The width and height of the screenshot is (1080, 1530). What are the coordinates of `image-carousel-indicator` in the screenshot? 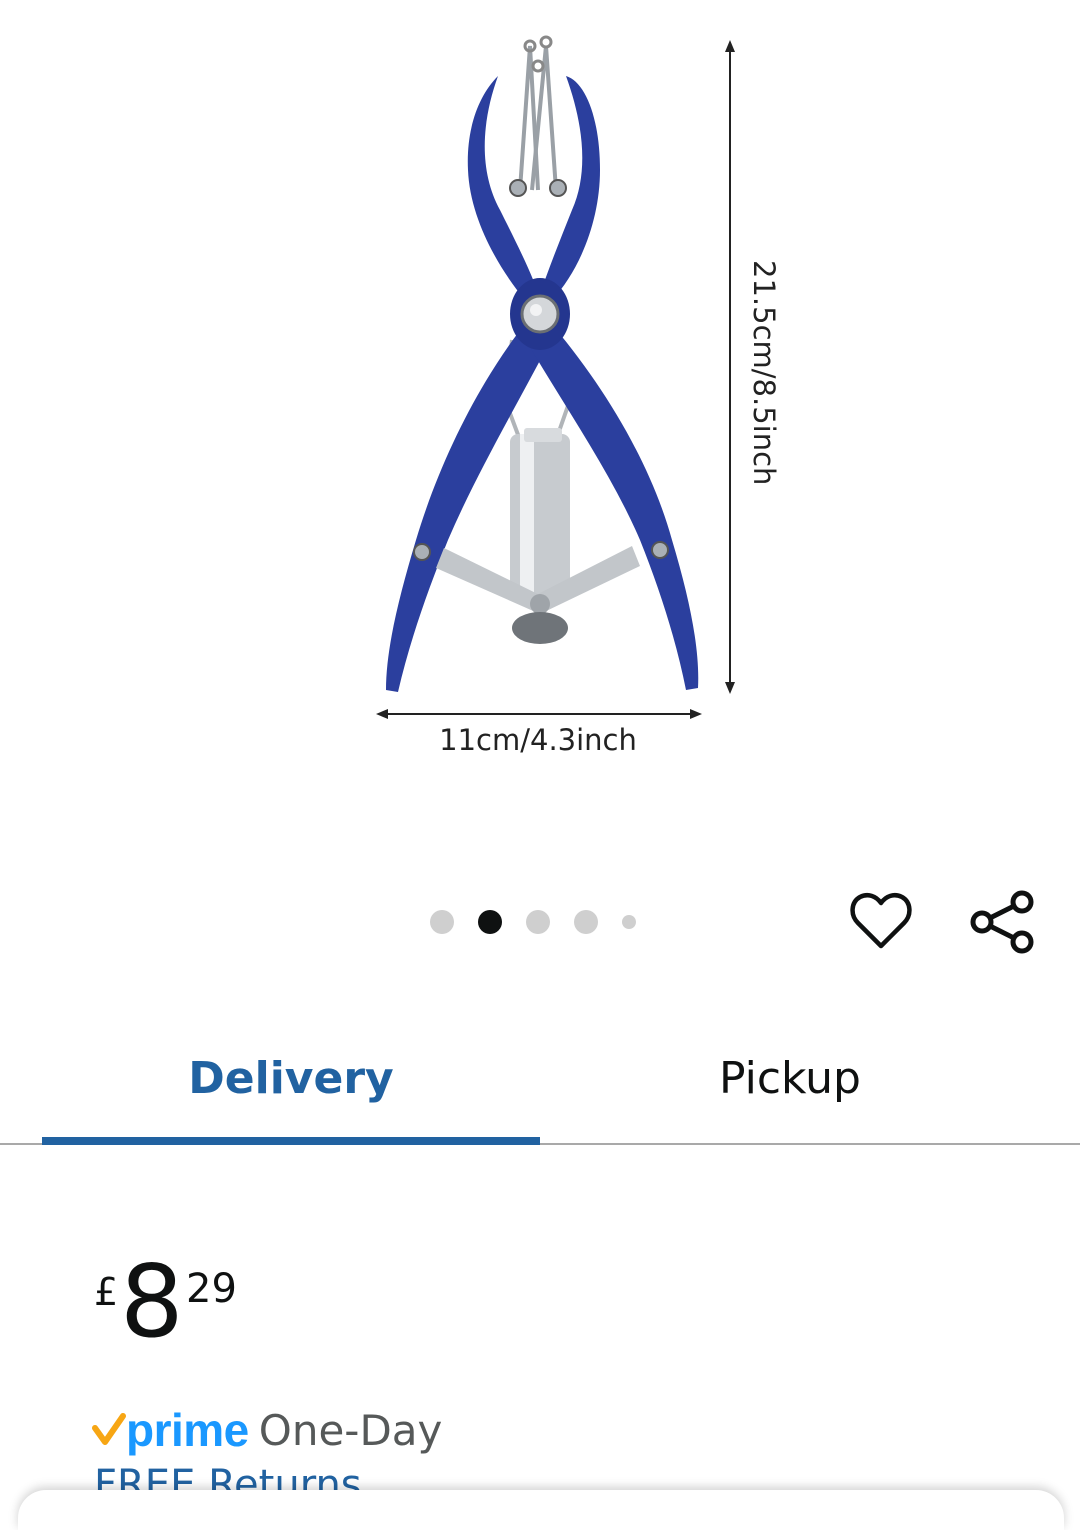 It's located at (545, 922).